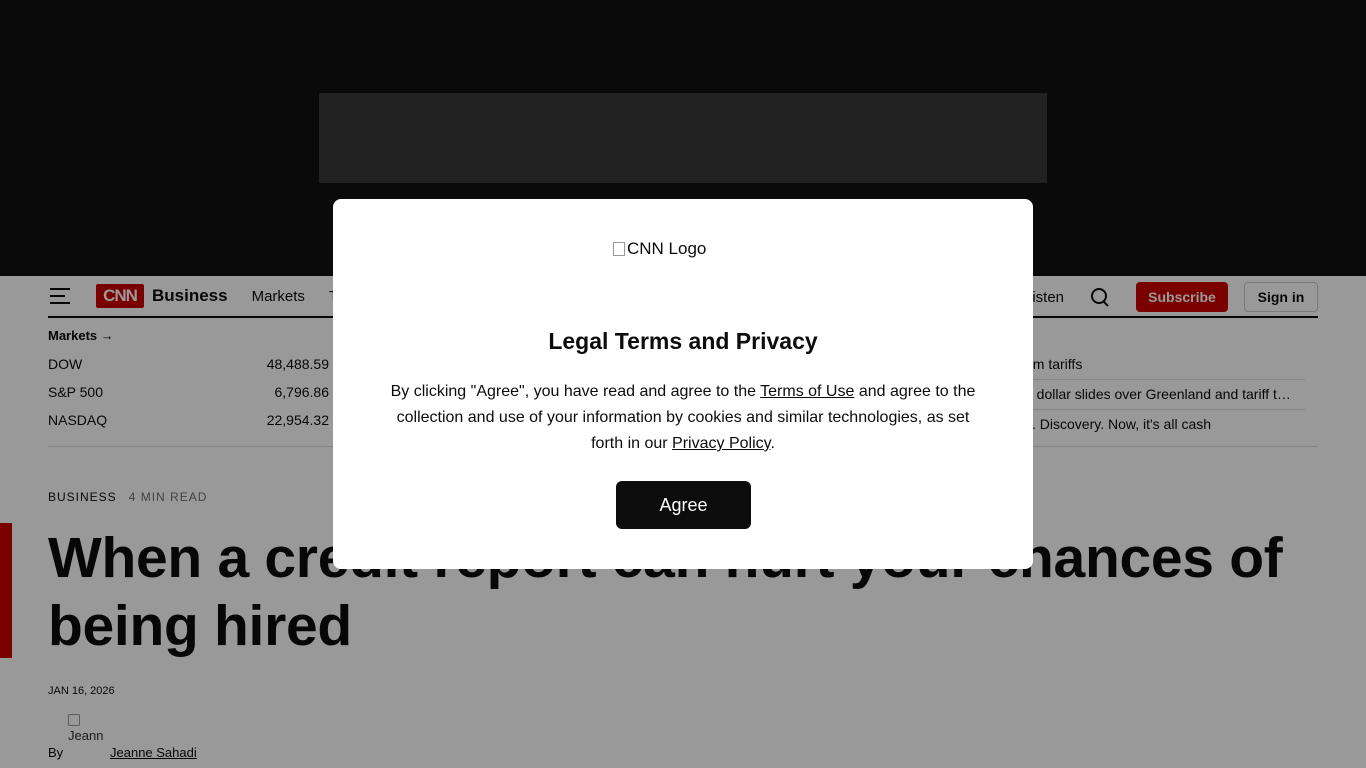 The height and width of the screenshot is (768, 1366). What do you see at coordinates (772, 443) in the screenshot?
I see `modal-body-text: .` at bounding box center [772, 443].